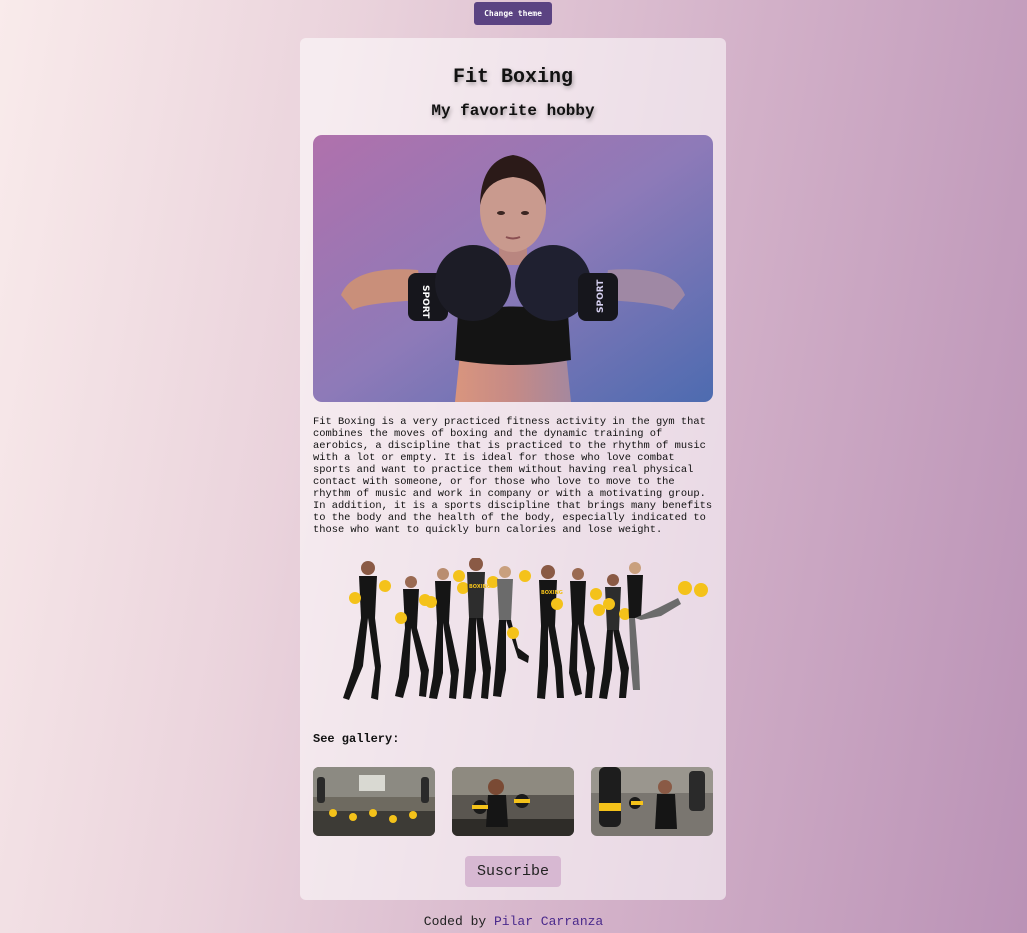 The height and width of the screenshot is (933, 1027). What do you see at coordinates (513, 268) in the screenshot?
I see `hero-image-boxer: SPORT SPORT` at bounding box center [513, 268].